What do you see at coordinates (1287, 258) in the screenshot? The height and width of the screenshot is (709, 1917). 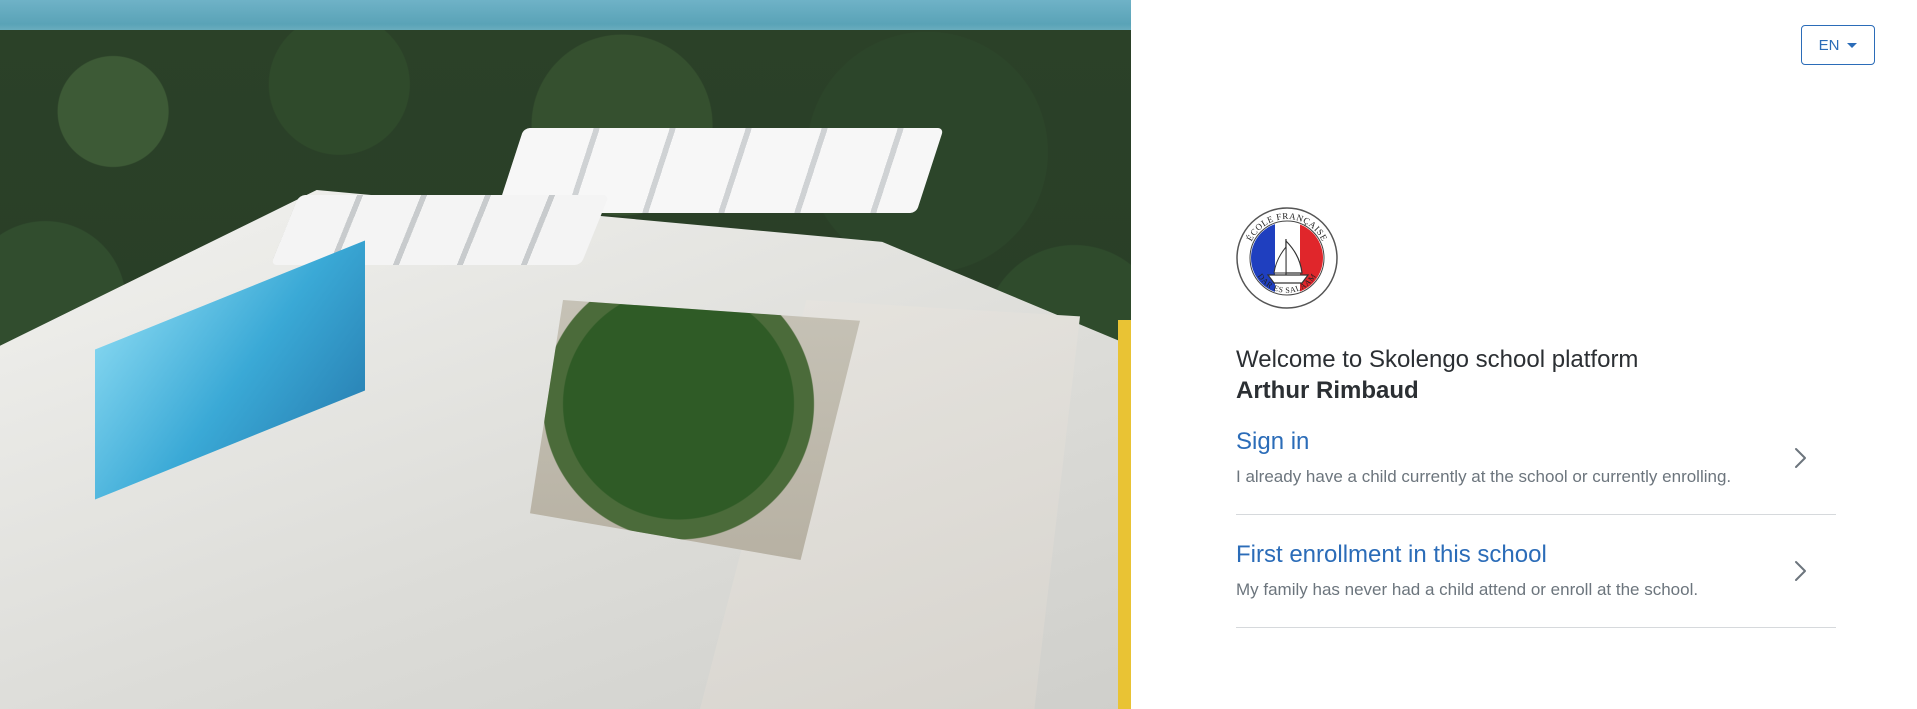 I see `school-logo: ÉCOLE FRANÇAISE DAR ES SALAAM` at bounding box center [1287, 258].